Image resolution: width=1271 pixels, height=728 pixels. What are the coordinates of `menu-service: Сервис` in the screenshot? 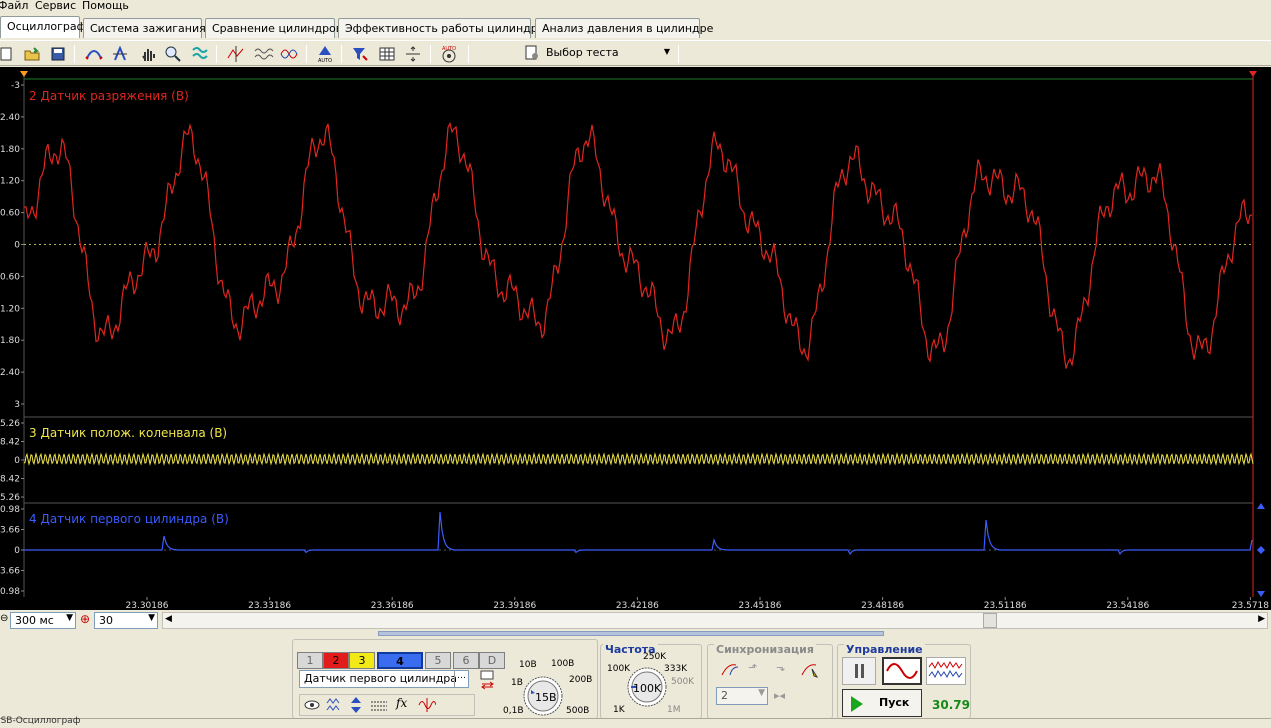 It's located at (55, 6).